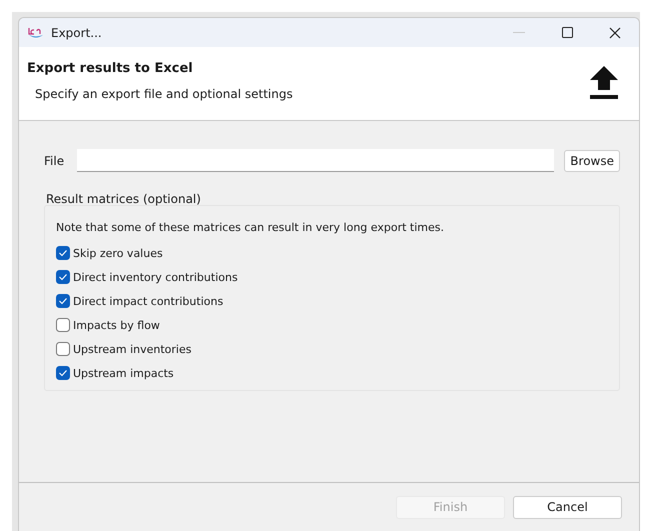 Image resolution: width=645 pixels, height=531 pixels. Describe the element at coordinates (164, 94) in the screenshot. I see `header-subtitle: Specify an export file and optional settings` at that location.